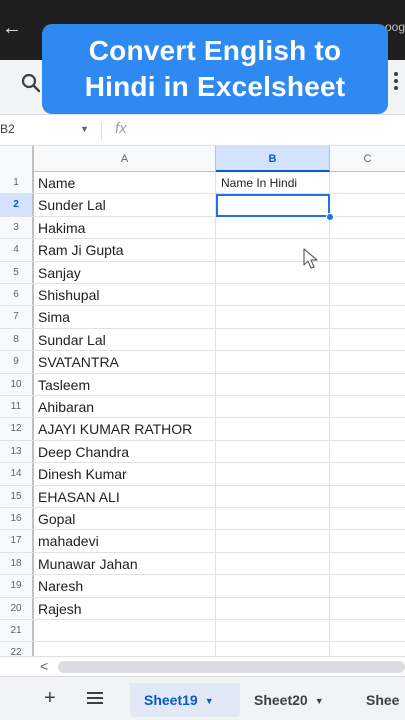 This screenshot has width=405, height=720. Describe the element at coordinates (125, 250) in the screenshot. I see `cell-a: Ram Ji Gupta` at that location.